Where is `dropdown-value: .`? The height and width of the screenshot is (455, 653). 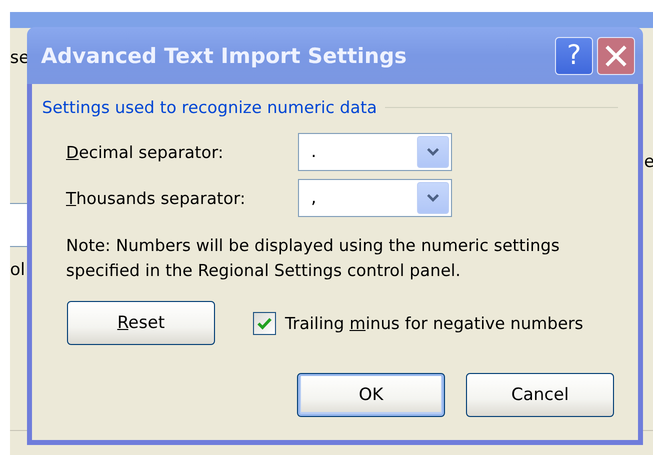
dropdown-value: . is located at coordinates (314, 152).